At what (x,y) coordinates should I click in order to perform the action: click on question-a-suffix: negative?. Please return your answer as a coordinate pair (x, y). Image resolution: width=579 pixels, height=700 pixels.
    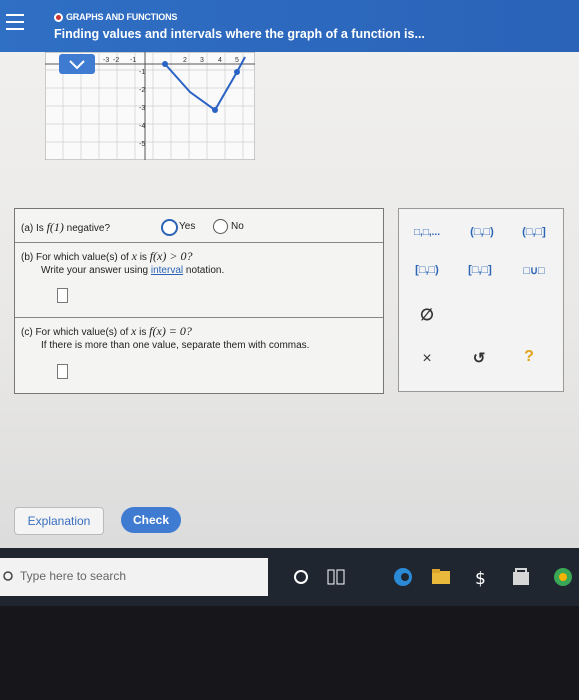
    Looking at the image, I should click on (88, 228).